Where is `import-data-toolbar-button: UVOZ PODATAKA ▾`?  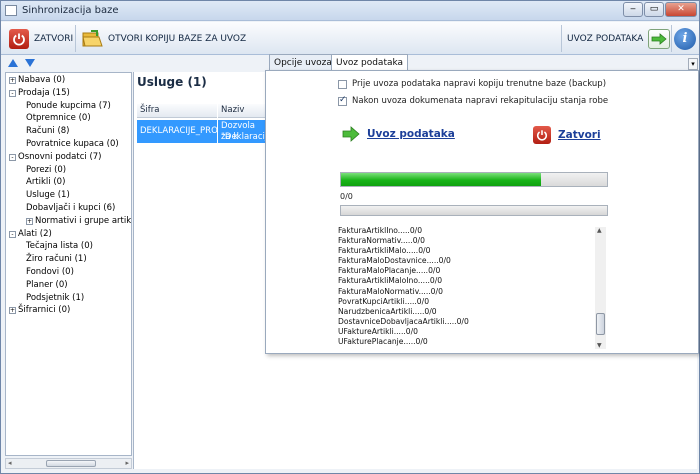
import-data-toolbar-button: UVOZ PODATAKA ▾ is located at coordinates (623, 38).